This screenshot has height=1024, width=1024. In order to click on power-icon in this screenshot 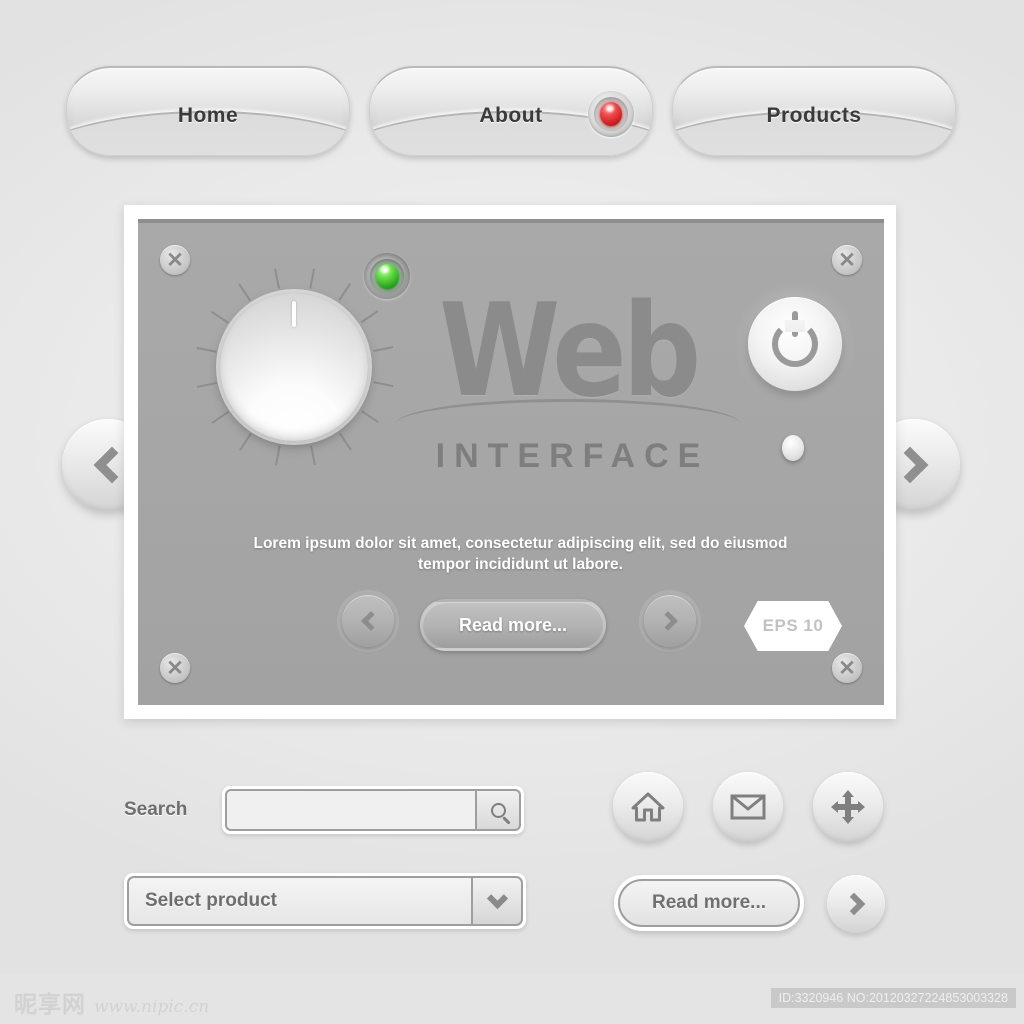, I will do `click(795, 339)`.